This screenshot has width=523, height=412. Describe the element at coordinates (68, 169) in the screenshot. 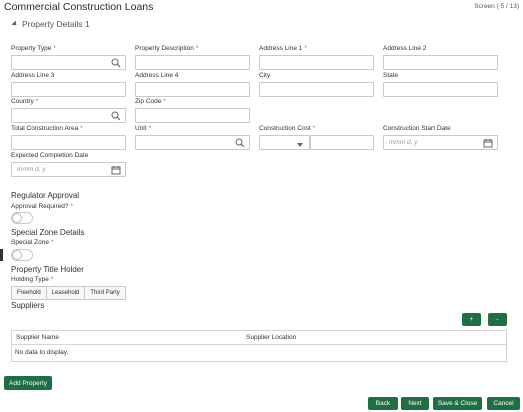

I see `expected-completion-date-input: mmm d, y` at that location.